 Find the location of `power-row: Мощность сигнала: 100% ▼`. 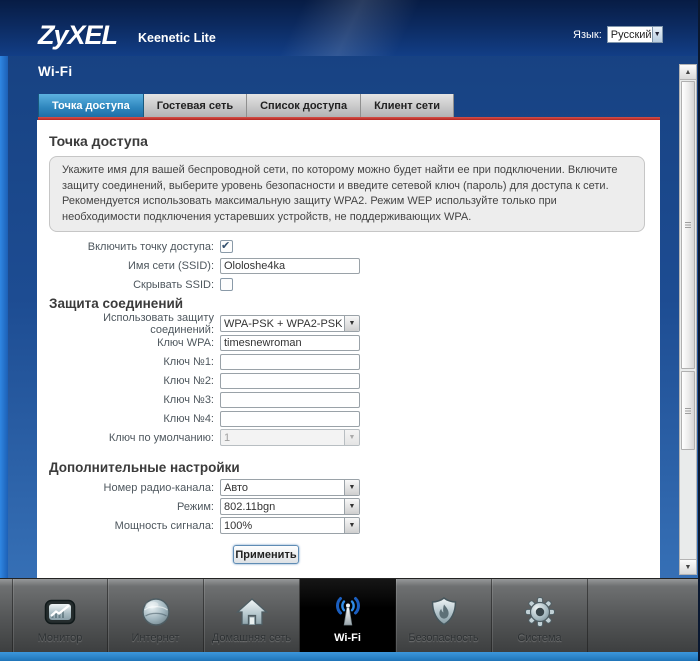

power-row: Мощность сигнала: 100% ▼ is located at coordinates (348, 525).